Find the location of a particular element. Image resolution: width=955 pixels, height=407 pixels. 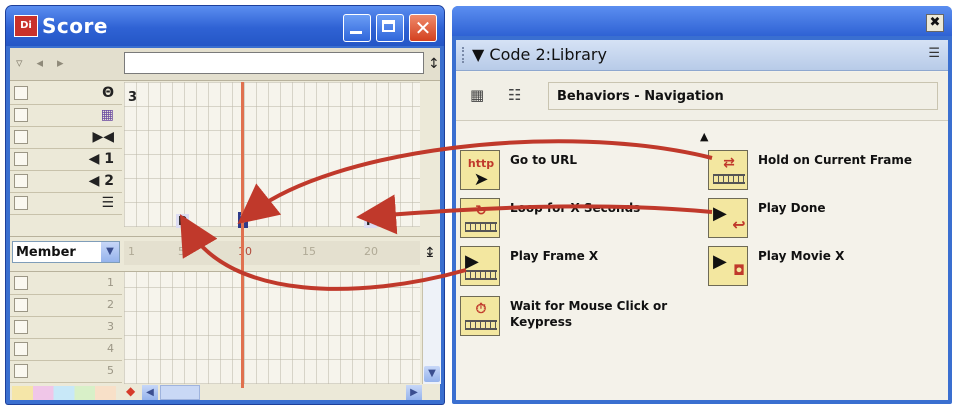

channel-number: 1 is located at coordinates (110, 282).